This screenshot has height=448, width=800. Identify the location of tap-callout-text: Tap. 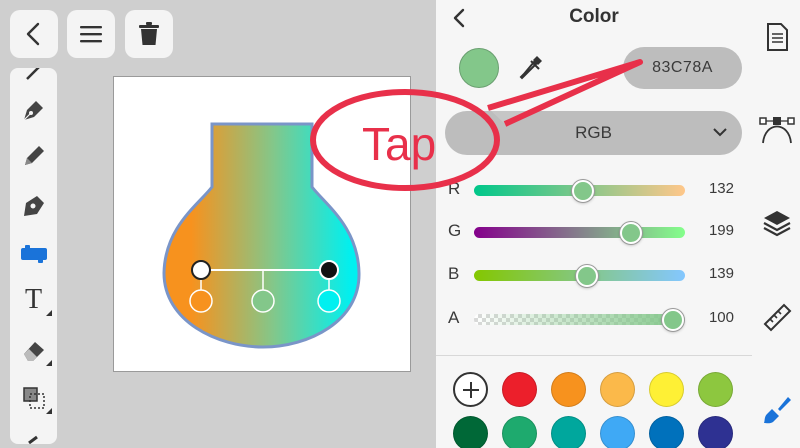
(399, 144).